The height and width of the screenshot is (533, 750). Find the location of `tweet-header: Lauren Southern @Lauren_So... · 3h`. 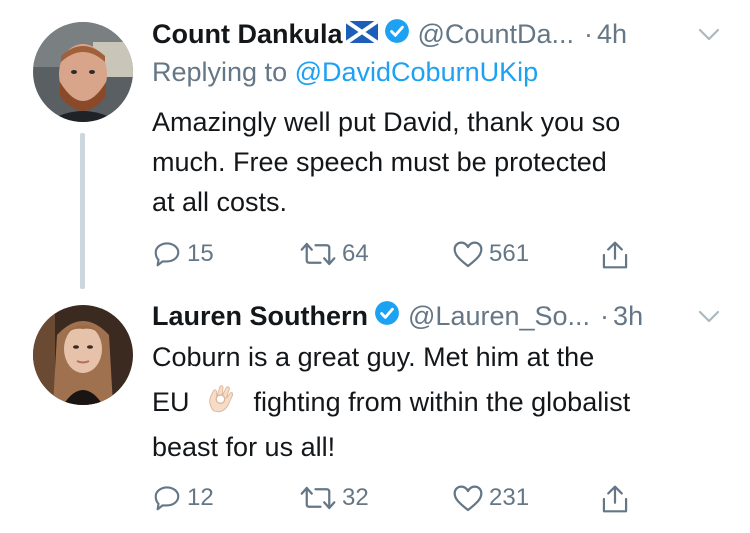

tweet-header: Lauren Southern @Lauren_So... · 3h is located at coordinates (397, 316).